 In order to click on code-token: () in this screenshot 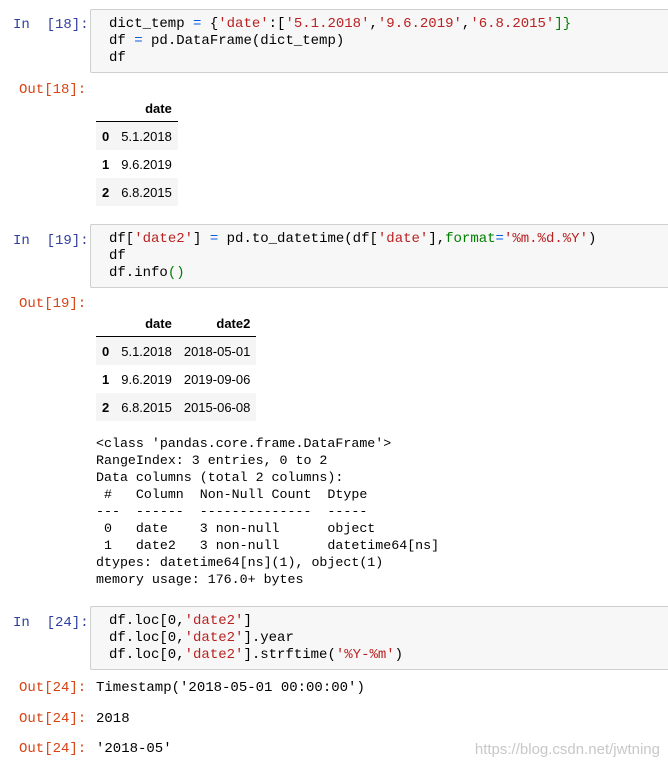, I will do `click(176, 273)`.